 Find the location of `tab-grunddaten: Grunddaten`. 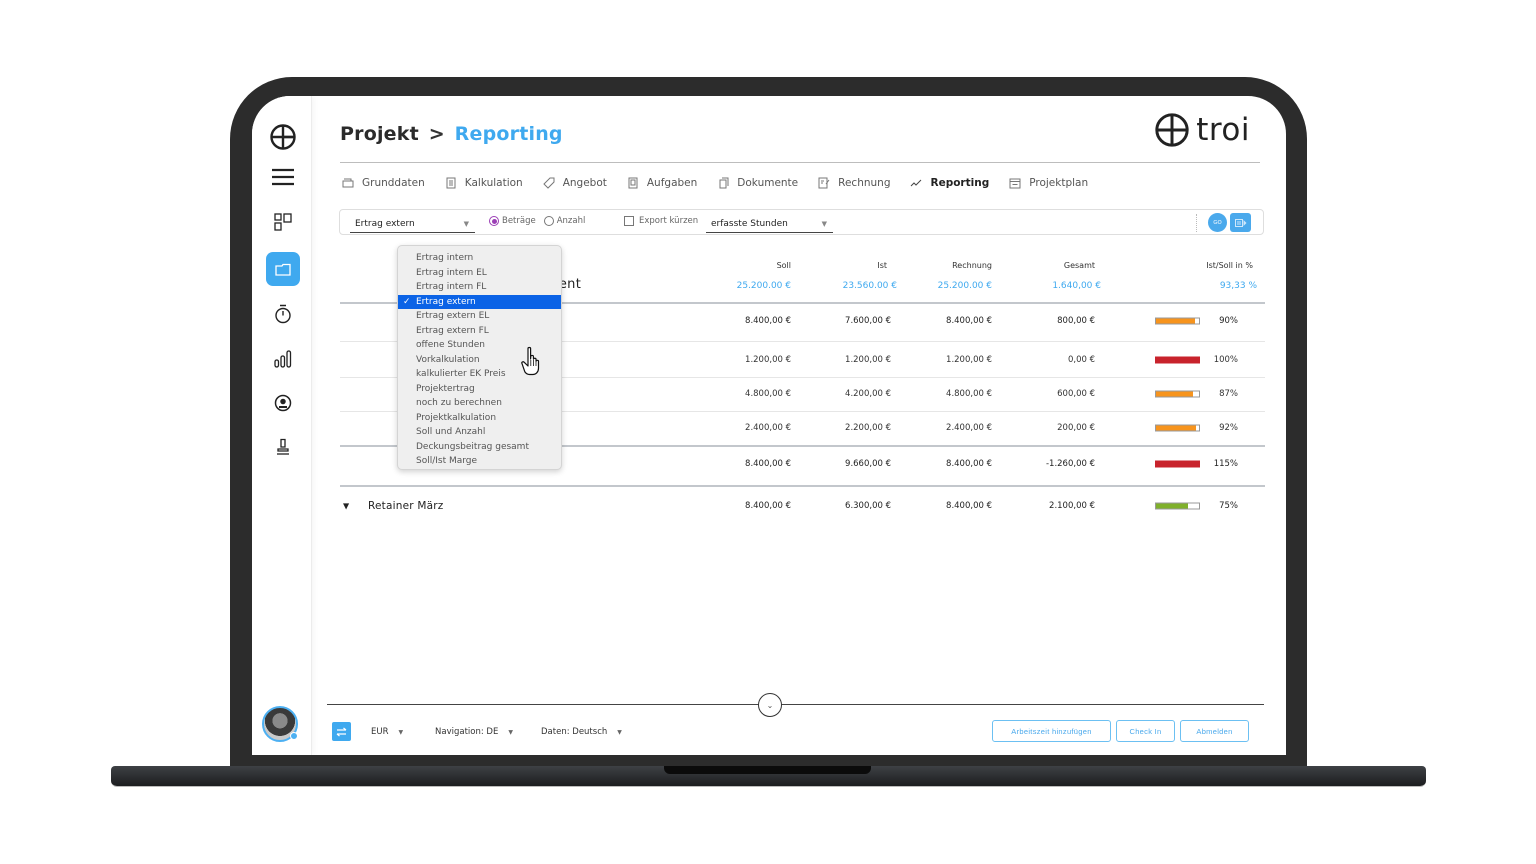

tab-grunddaten: Grunddaten is located at coordinates (383, 183).